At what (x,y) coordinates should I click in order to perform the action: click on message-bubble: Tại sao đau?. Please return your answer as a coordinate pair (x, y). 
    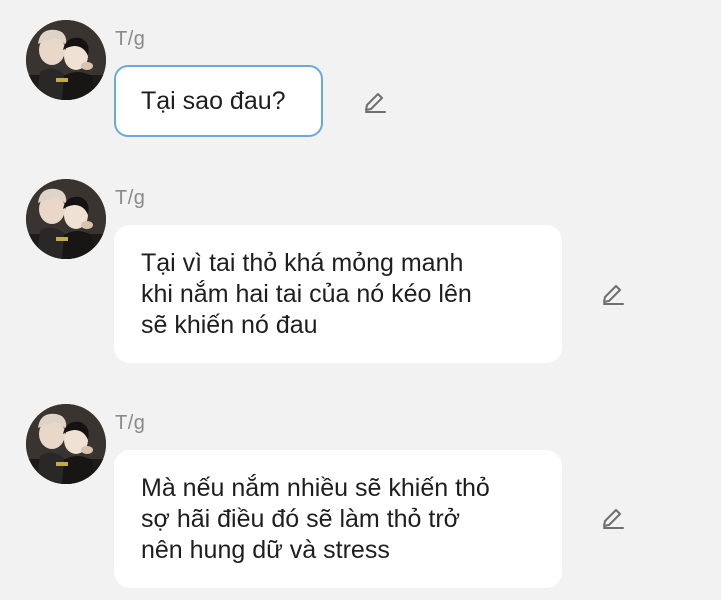
    Looking at the image, I should click on (218, 101).